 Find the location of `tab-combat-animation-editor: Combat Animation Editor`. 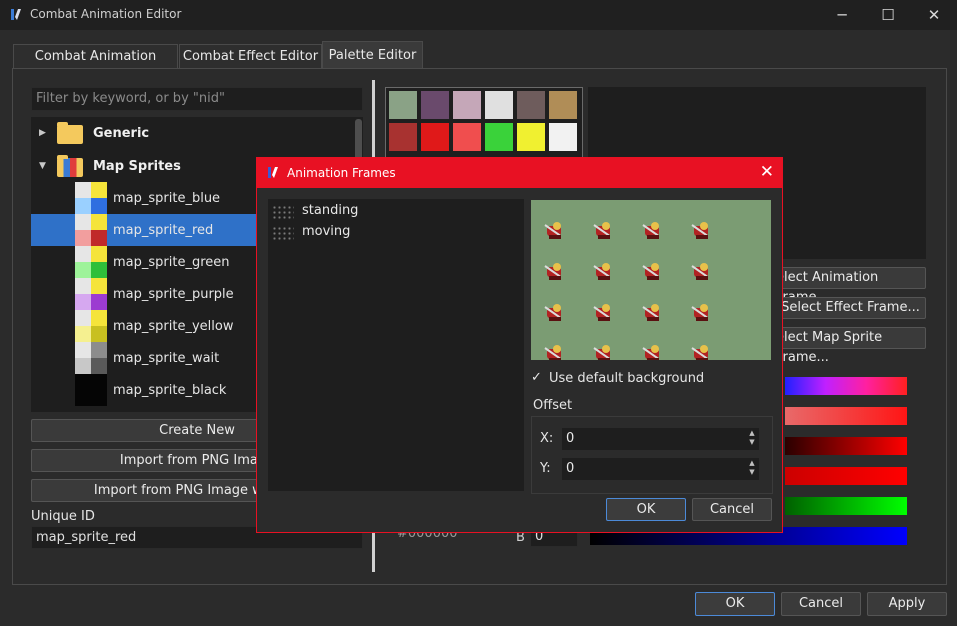

tab-combat-animation-editor: Combat Animation Editor is located at coordinates (95, 66).